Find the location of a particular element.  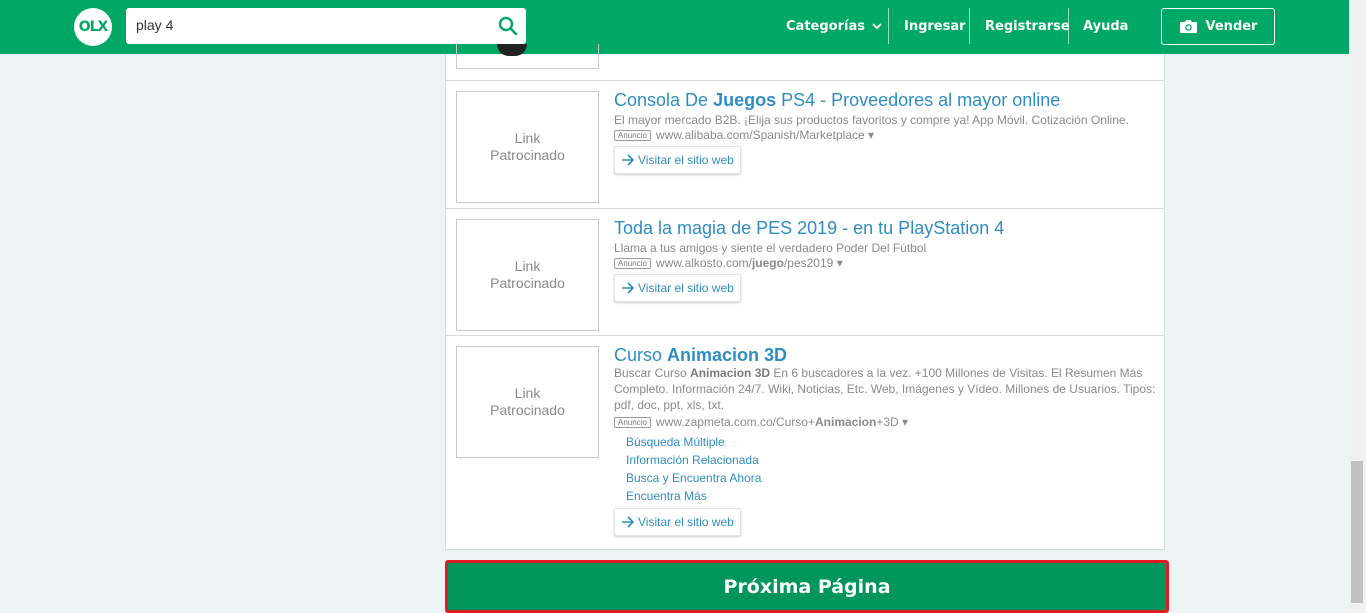

ad-url-bold: juego is located at coordinates (767, 263).